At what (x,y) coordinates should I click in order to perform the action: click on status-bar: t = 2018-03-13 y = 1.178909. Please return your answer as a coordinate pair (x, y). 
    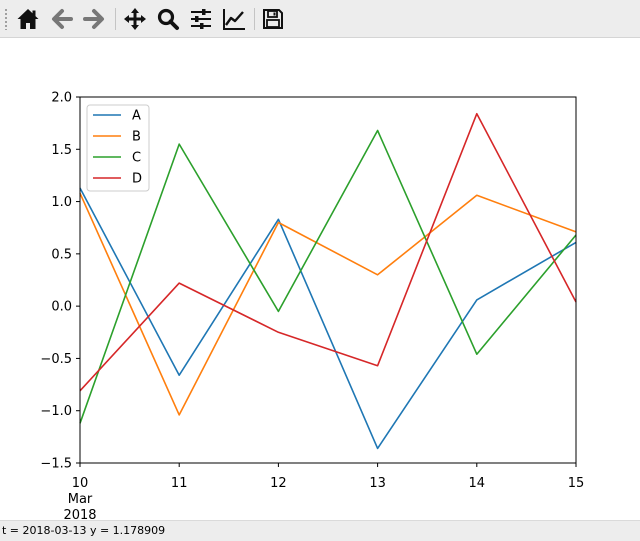
    Looking at the image, I should click on (320, 530).